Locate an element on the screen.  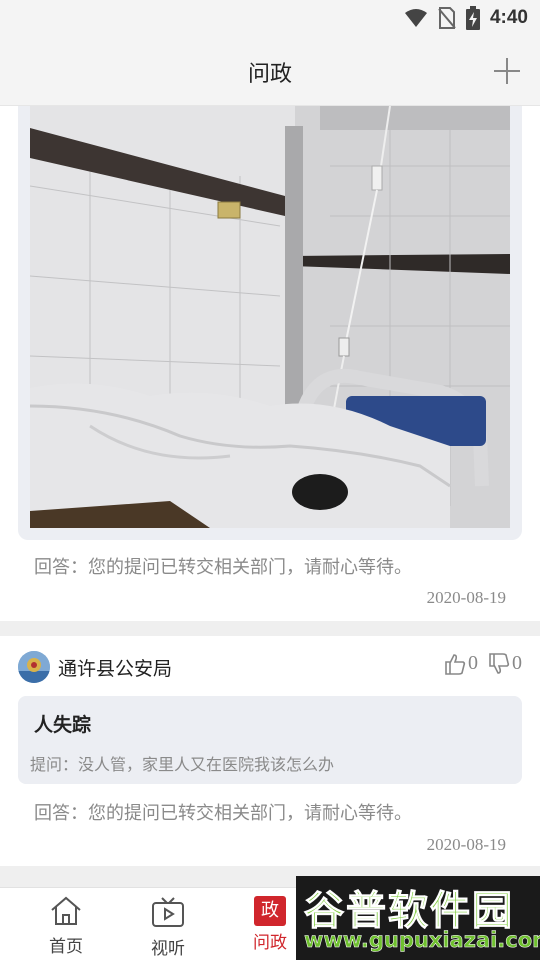
question-title: 人失踪 is located at coordinates (63, 725).